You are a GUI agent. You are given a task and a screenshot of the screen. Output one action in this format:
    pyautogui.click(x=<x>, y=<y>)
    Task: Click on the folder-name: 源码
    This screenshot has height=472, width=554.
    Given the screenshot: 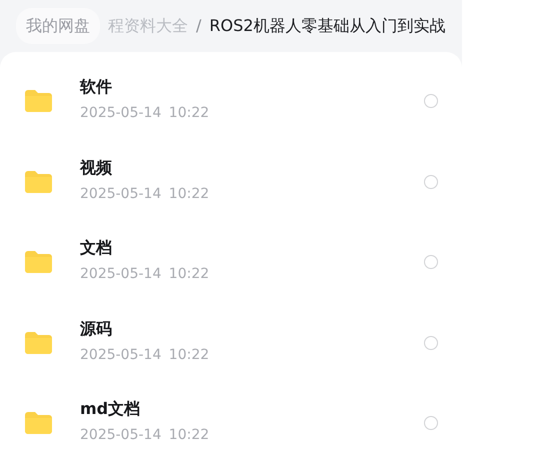 What is the action you would take?
    pyautogui.click(x=252, y=328)
    